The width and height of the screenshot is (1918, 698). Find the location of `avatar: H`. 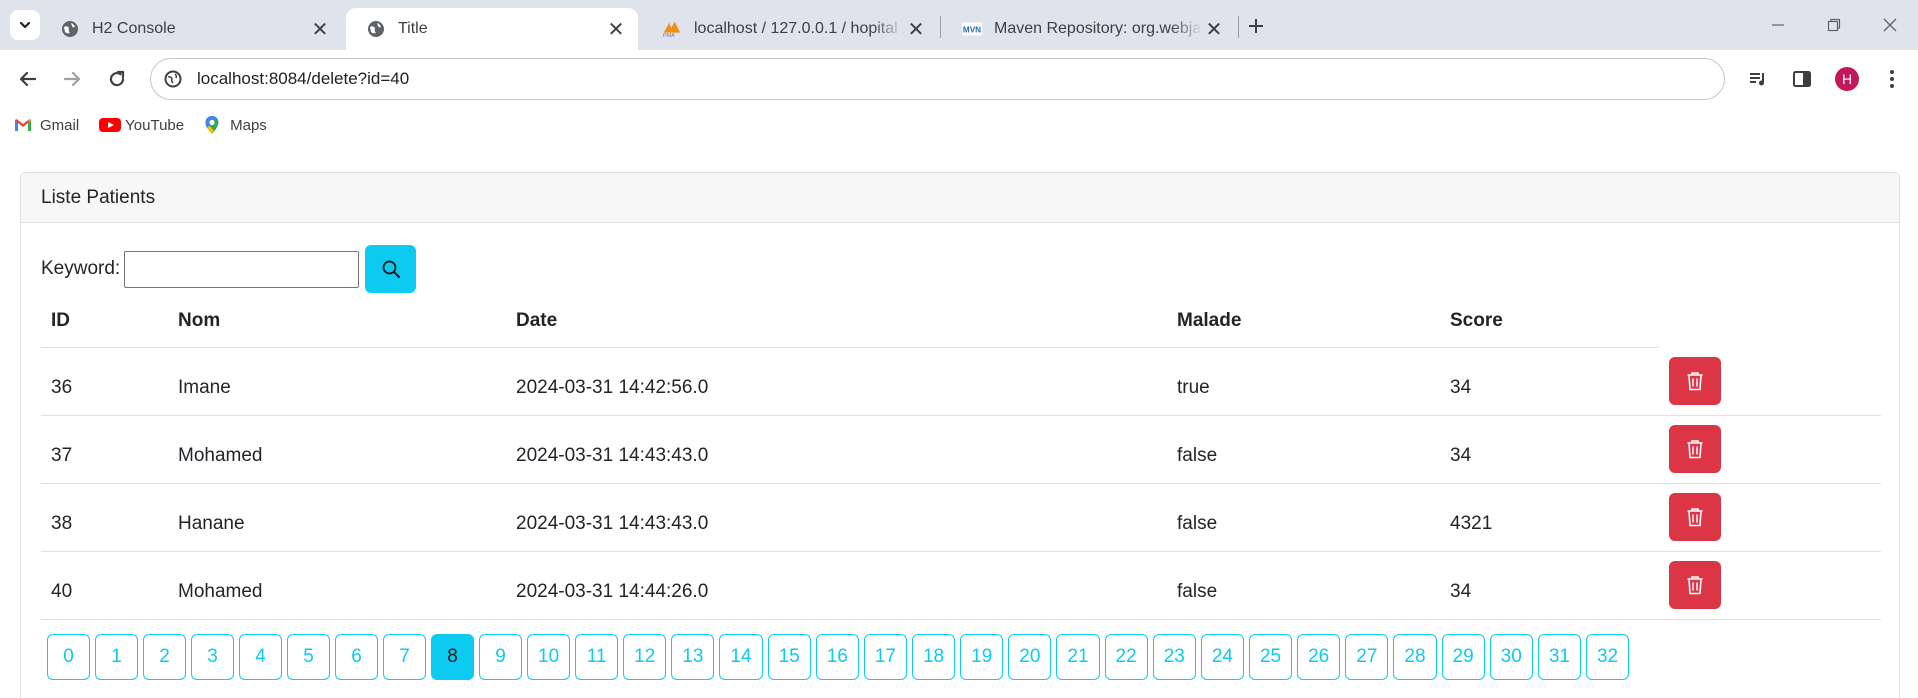

avatar: H is located at coordinates (1847, 79).